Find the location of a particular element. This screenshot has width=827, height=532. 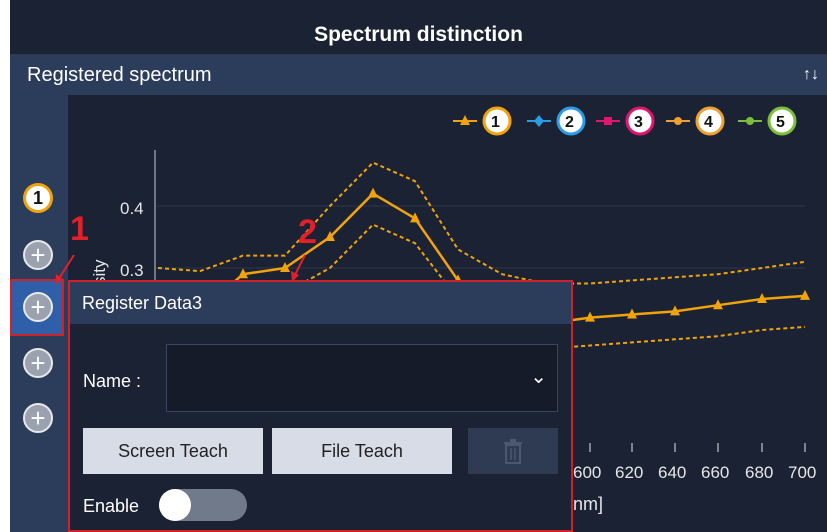

callout-1: 1 is located at coordinates (79, 229).